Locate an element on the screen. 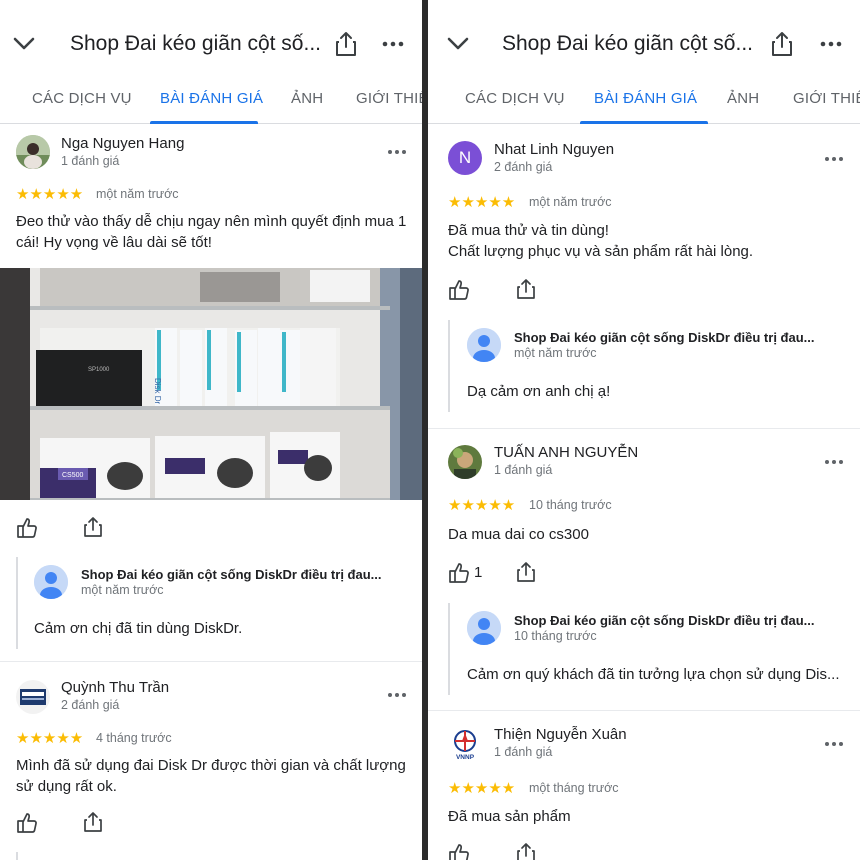  avatar: N is located at coordinates (465, 158).